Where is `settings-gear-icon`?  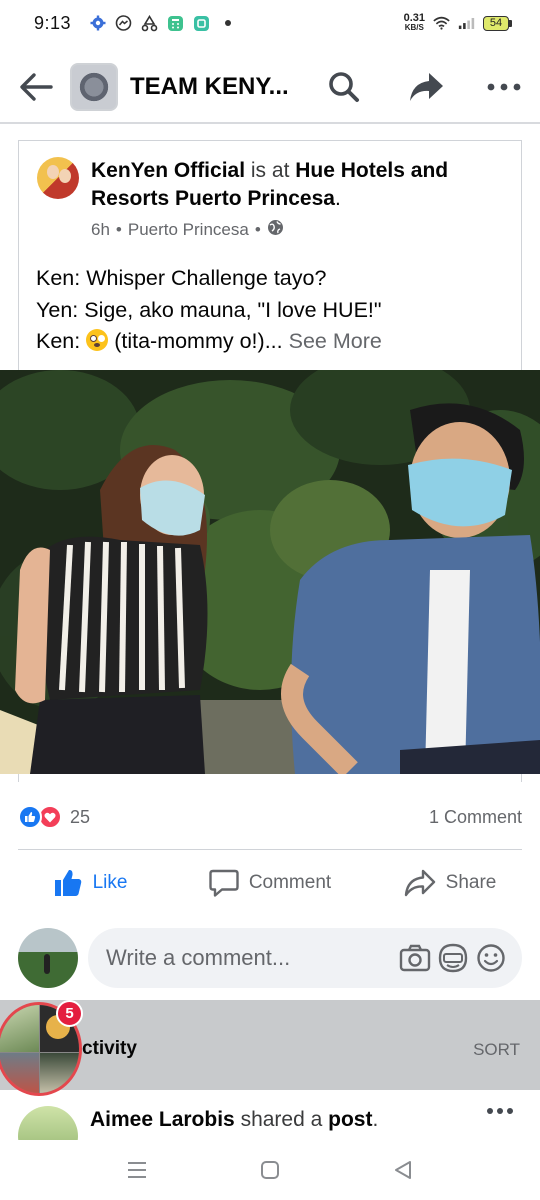
settings-gear-icon is located at coordinates (97, 23).